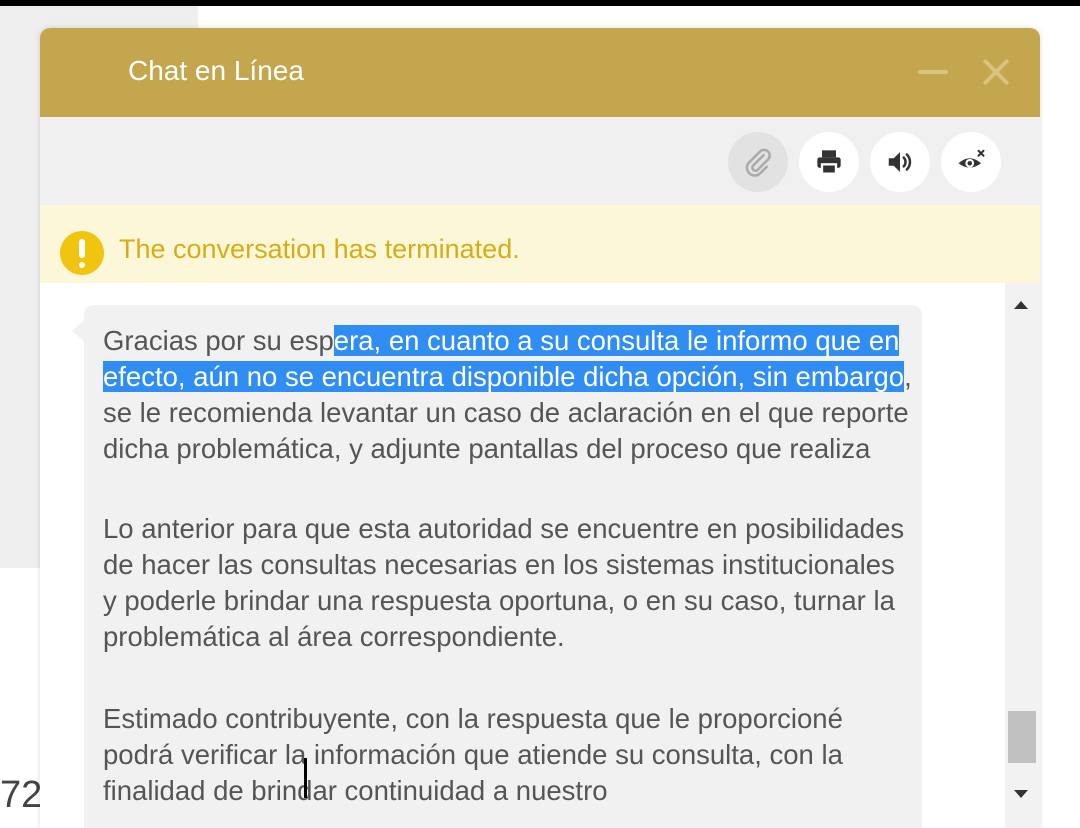 The height and width of the screenshot is (828, 1080). I want to click on sound-button, so click(900, 162).